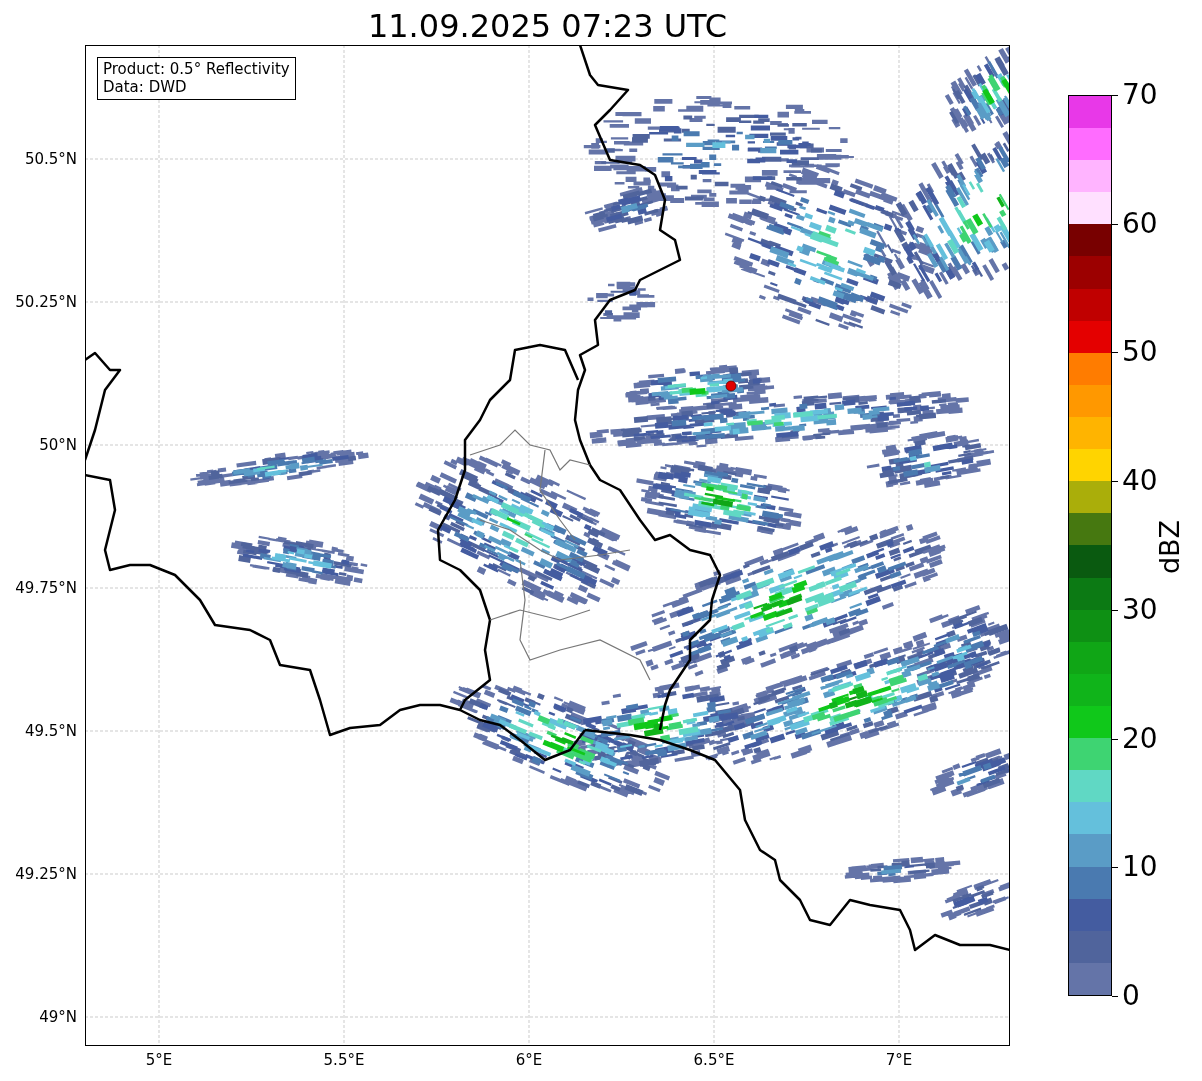  What do you see at coordinates (344, 1060) in the screenshot?
I see `longitude-label: 5.5°E` at bounding box center [344, 1060].